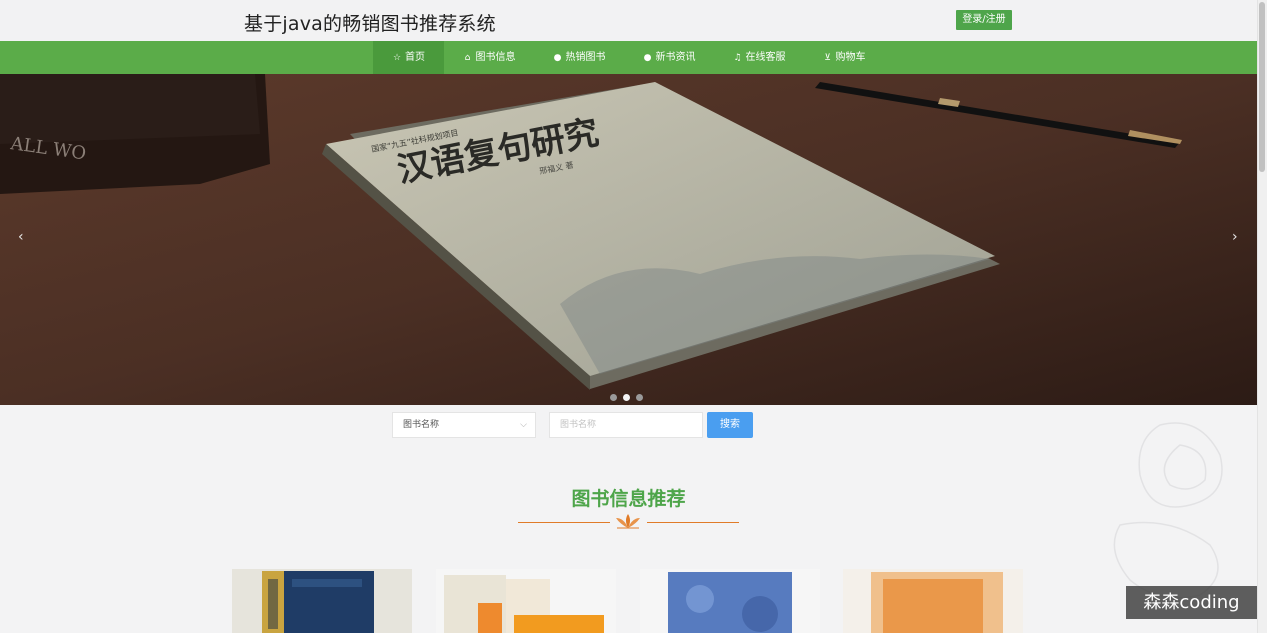  Describe the element at coordinates (730, 425) in the screenshot. I see `search-button: 搜索` at that location.